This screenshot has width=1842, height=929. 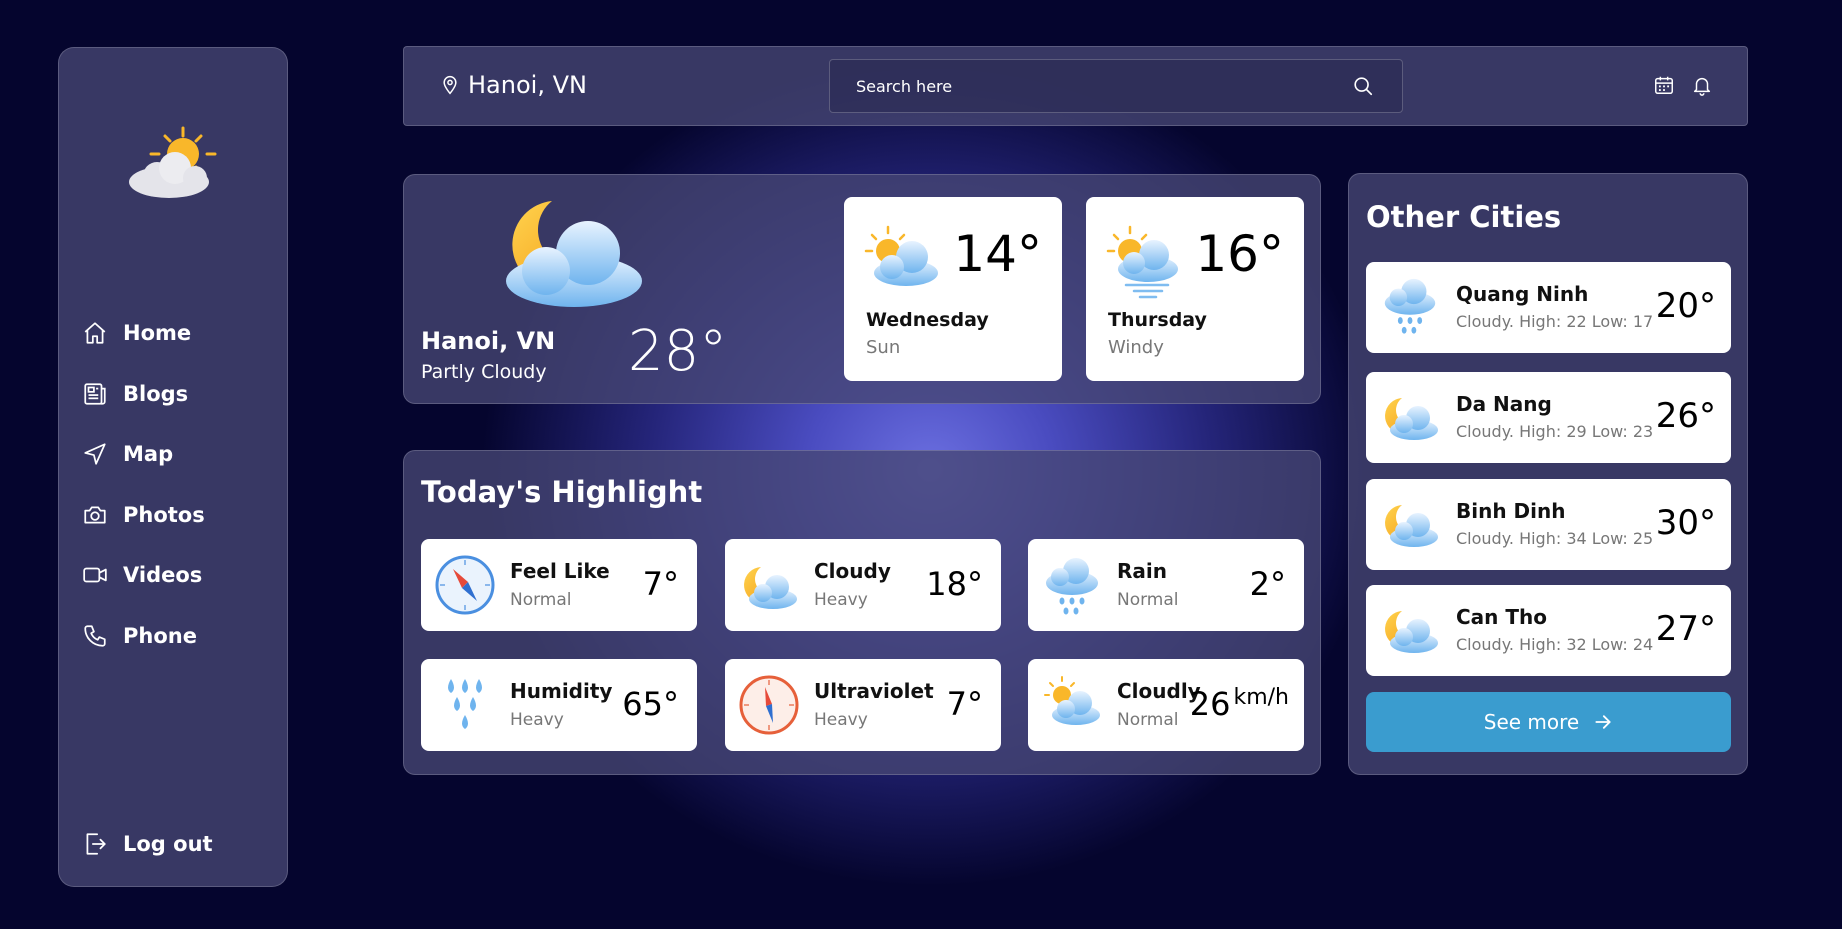 I want to click on city-temp: 30°, so click(x=1685, y=523).